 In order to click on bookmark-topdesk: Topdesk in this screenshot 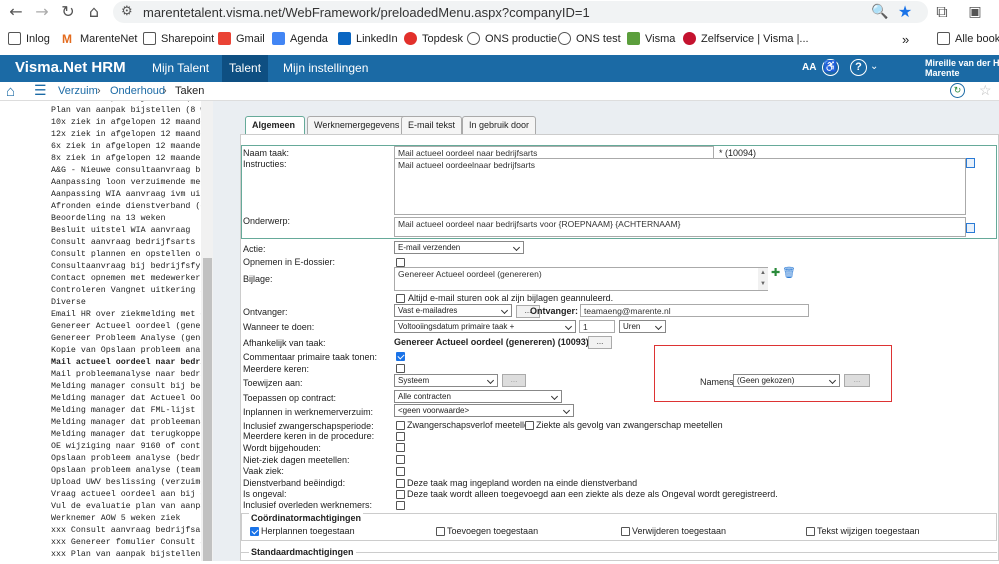, I will do `click(433, 38)`.